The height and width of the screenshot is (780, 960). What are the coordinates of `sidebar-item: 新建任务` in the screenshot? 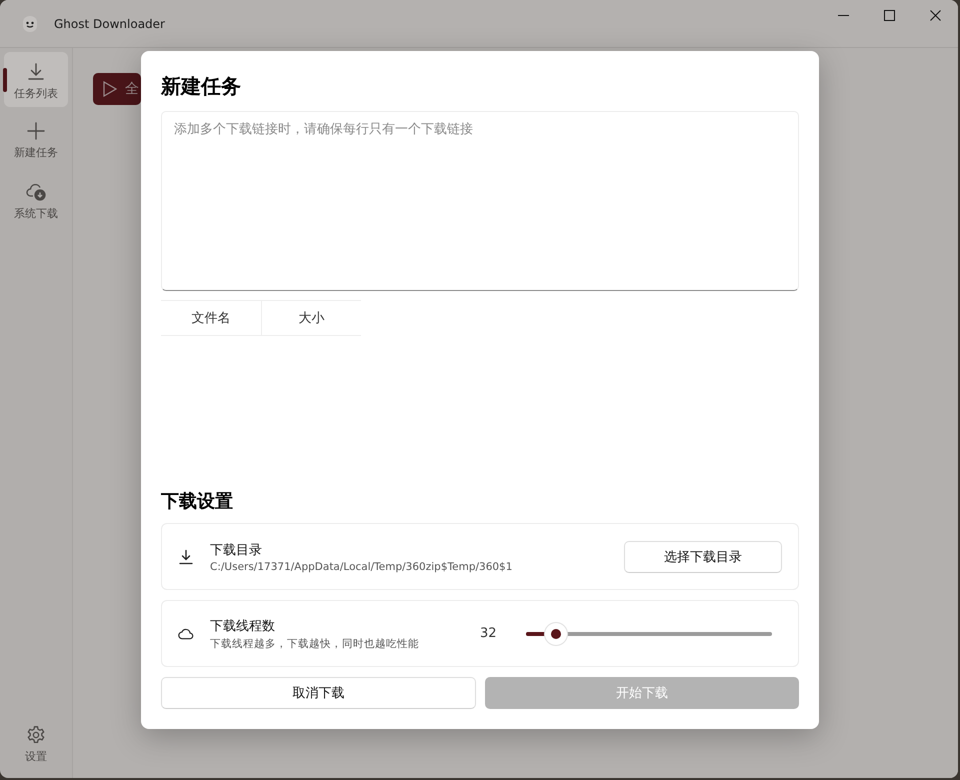 It's located at (36, 138).